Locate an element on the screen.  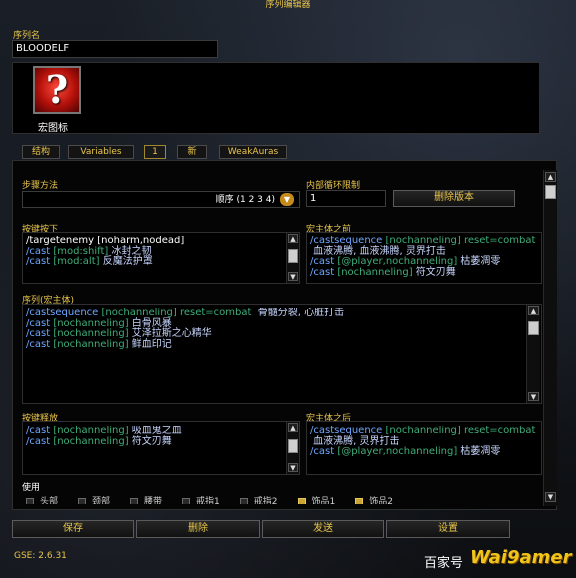
step-method-value: 顺序 (1 2 3 4) is located at coordinates (245, 200).